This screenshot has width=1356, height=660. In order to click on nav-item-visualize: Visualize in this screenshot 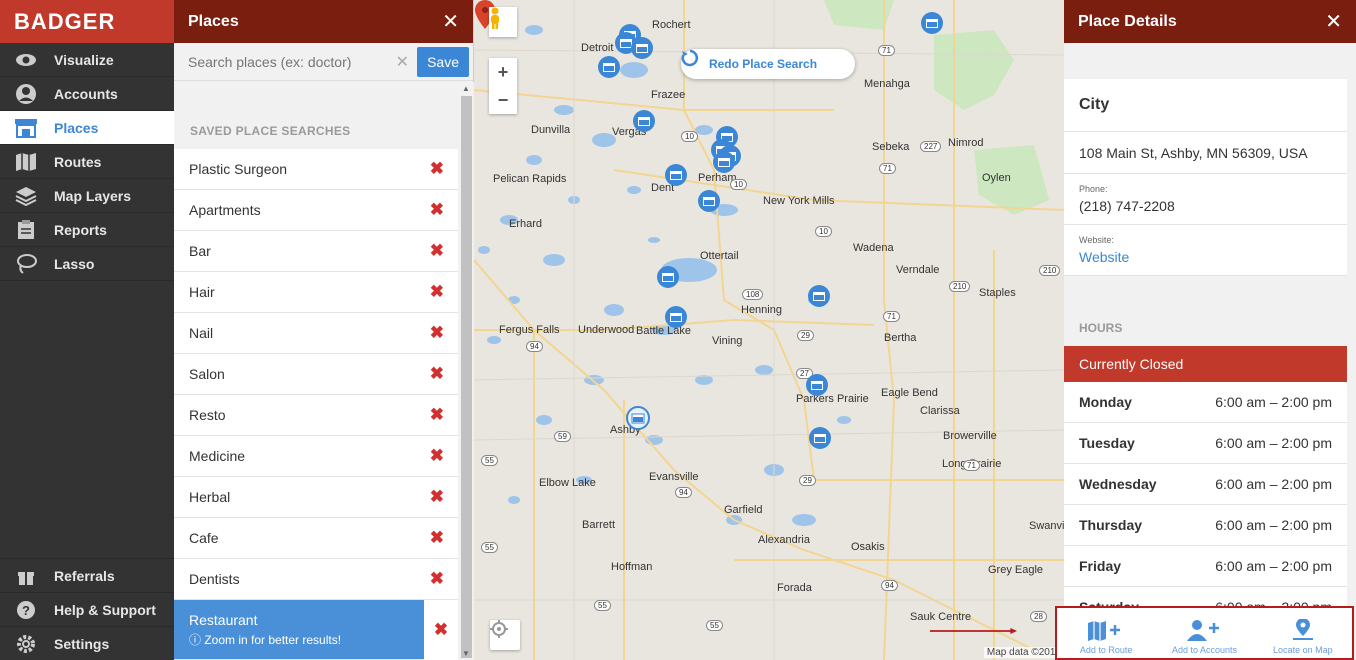, I will do `click(87, 60)`.